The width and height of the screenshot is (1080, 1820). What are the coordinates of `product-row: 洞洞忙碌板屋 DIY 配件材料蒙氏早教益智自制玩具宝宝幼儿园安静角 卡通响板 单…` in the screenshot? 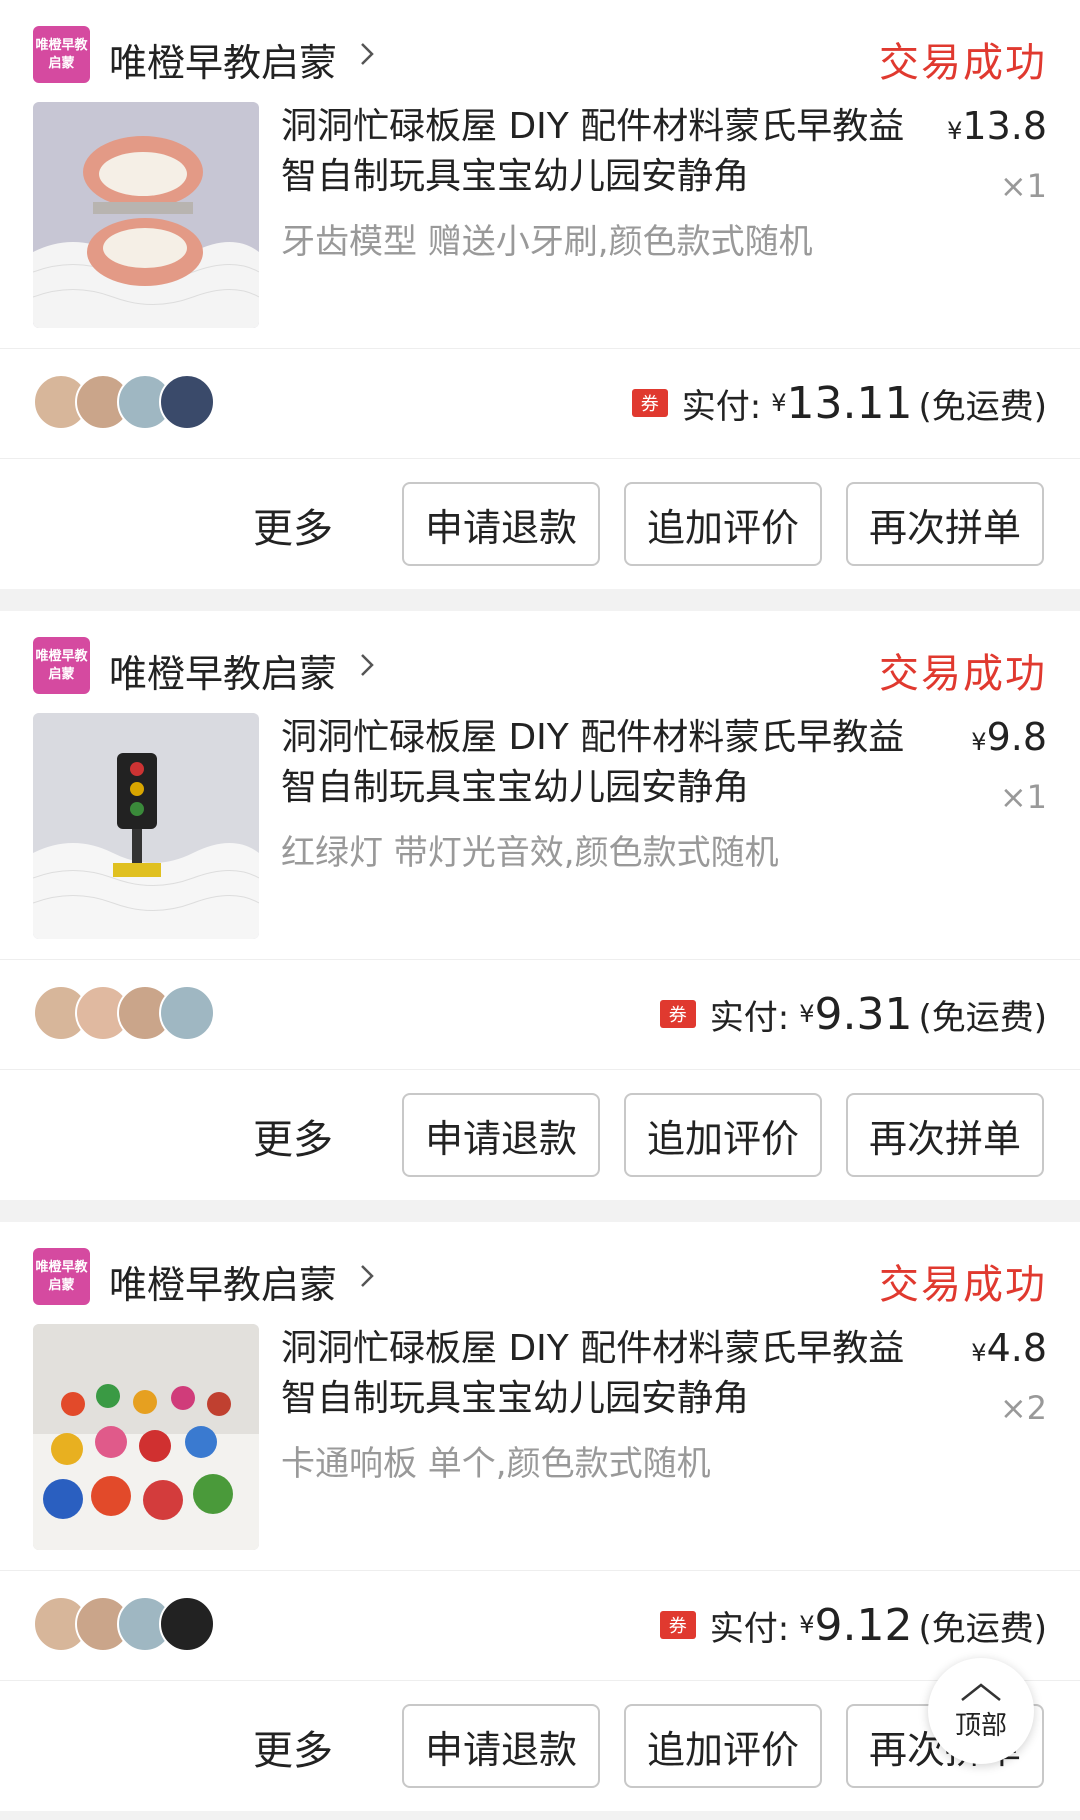 It's located at (540, 1437).